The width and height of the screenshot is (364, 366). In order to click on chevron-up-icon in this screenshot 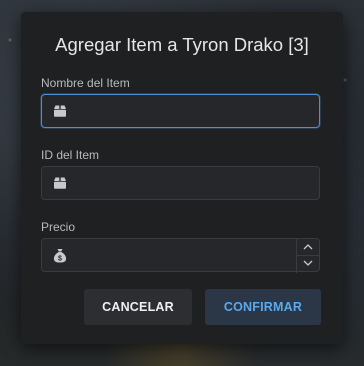, I will do `click(308, 247)`.